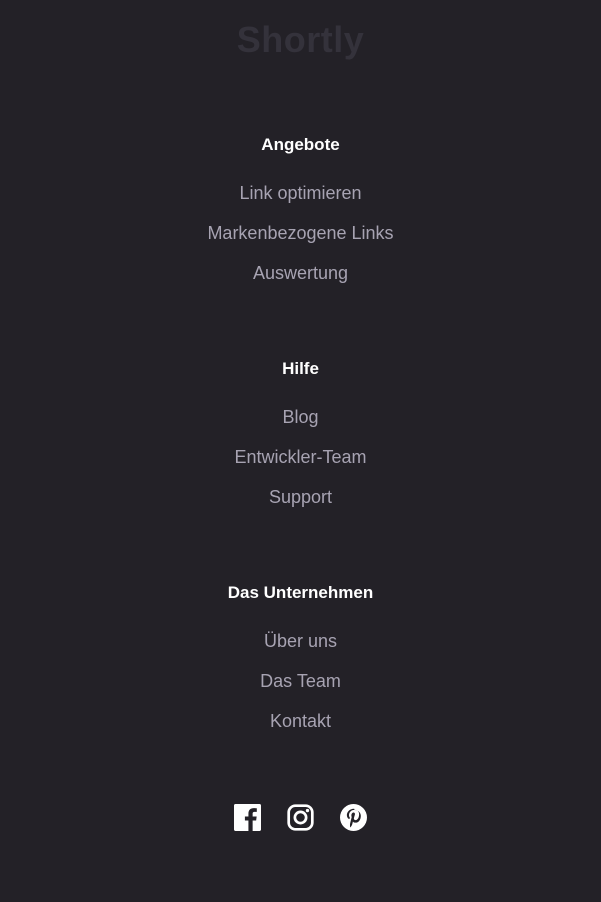  What do you see at coordinates (300, 592) in the screenshot?
I see `section-title: Das Unternehmen` at bounding box center [300, 592].